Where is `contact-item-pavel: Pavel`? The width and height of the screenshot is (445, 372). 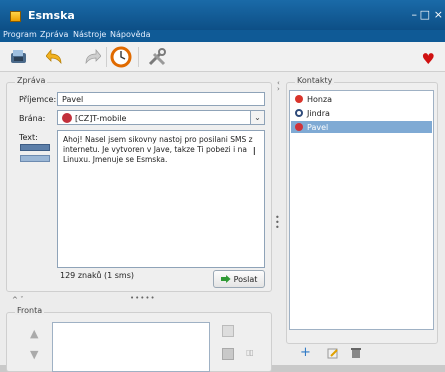 contact-item-pavel: Pavel is located at coordinates (361, 127).